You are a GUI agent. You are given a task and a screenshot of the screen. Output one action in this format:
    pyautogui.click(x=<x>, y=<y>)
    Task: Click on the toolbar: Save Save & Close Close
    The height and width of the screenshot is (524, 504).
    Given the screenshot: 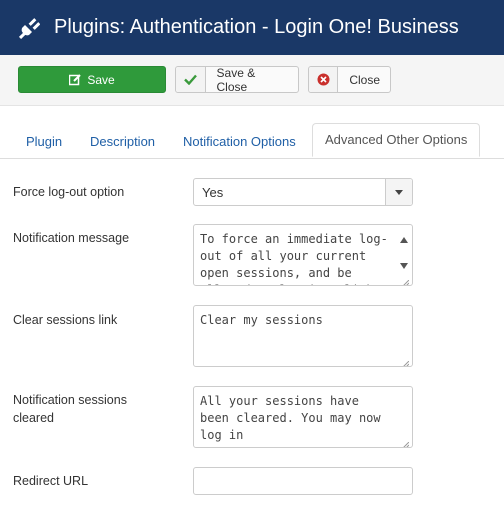 What is the action you would take?
    pyautogui.click(x=252, y=80)
    